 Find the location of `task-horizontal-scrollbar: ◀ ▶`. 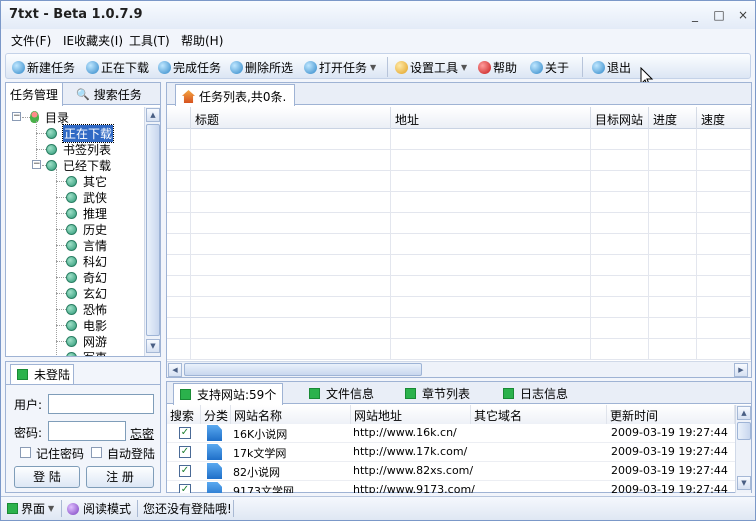

task-horizontal-scrollbar: ◀ ▶ is located at coordinates (459, 369).